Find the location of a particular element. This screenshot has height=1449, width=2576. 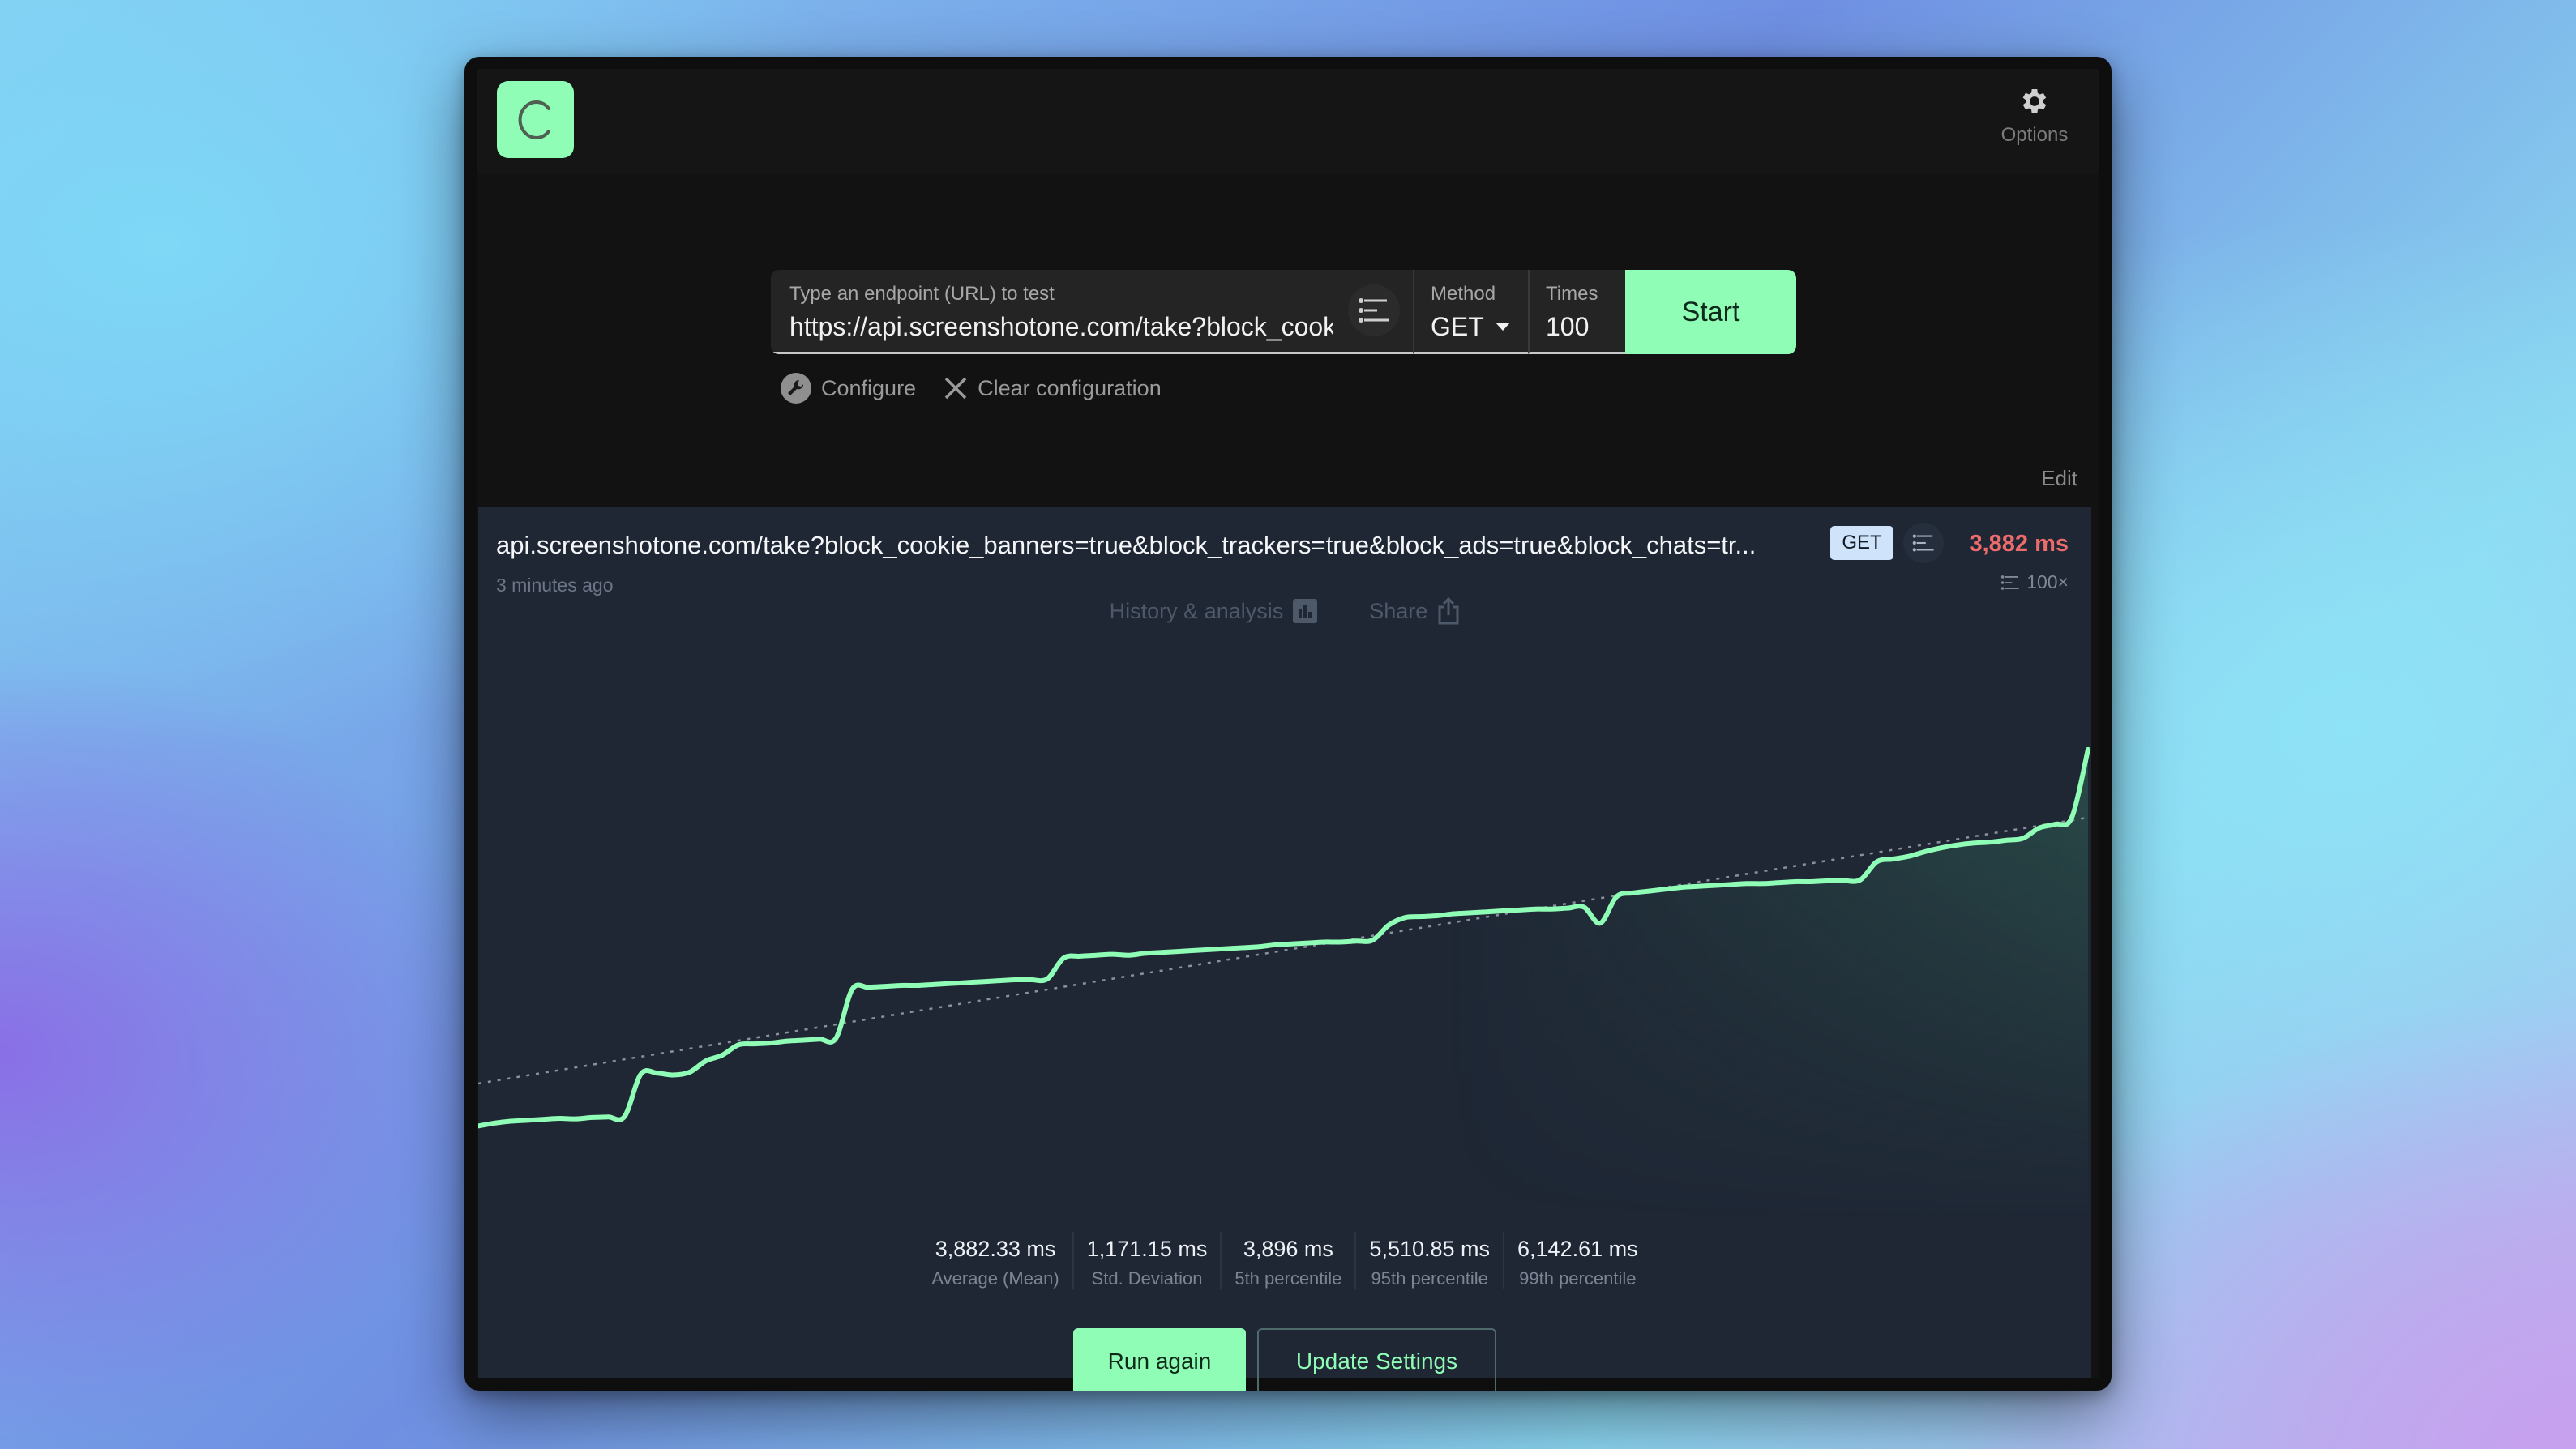

options-button: Options is located at coordinates (2034, 116).